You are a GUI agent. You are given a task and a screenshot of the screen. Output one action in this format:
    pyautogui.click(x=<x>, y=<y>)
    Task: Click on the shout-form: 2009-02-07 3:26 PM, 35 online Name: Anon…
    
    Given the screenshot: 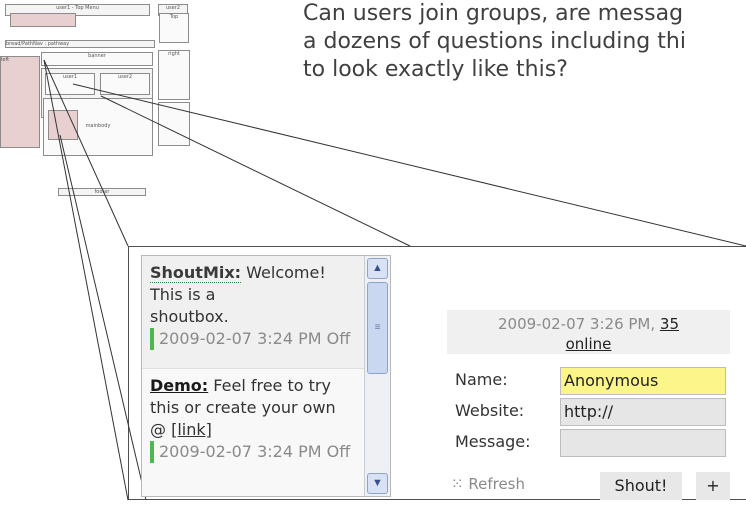 What is the action you would take?
    pyautogui.click(x=588, y=405)
    